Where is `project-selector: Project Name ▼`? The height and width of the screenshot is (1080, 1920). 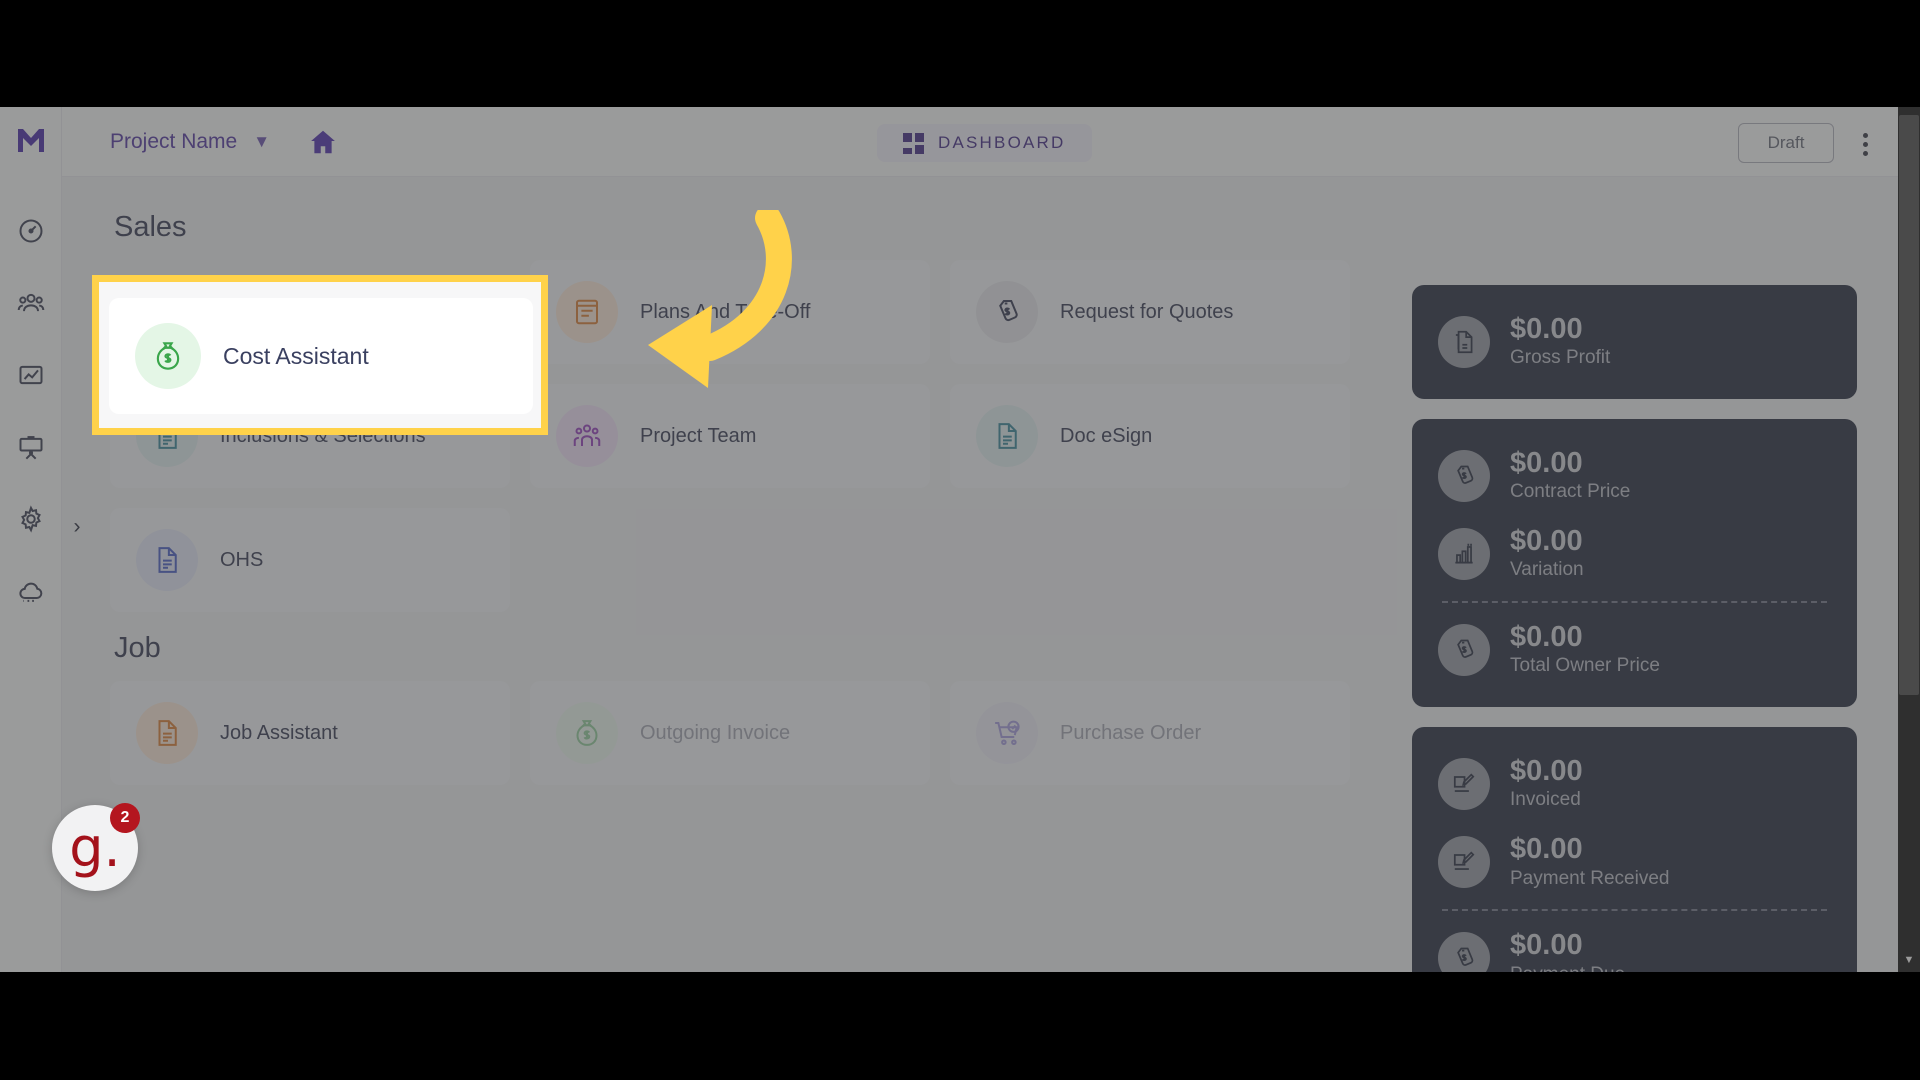 project-selector: Project Name ▼ is located at coordinates (190, 142).